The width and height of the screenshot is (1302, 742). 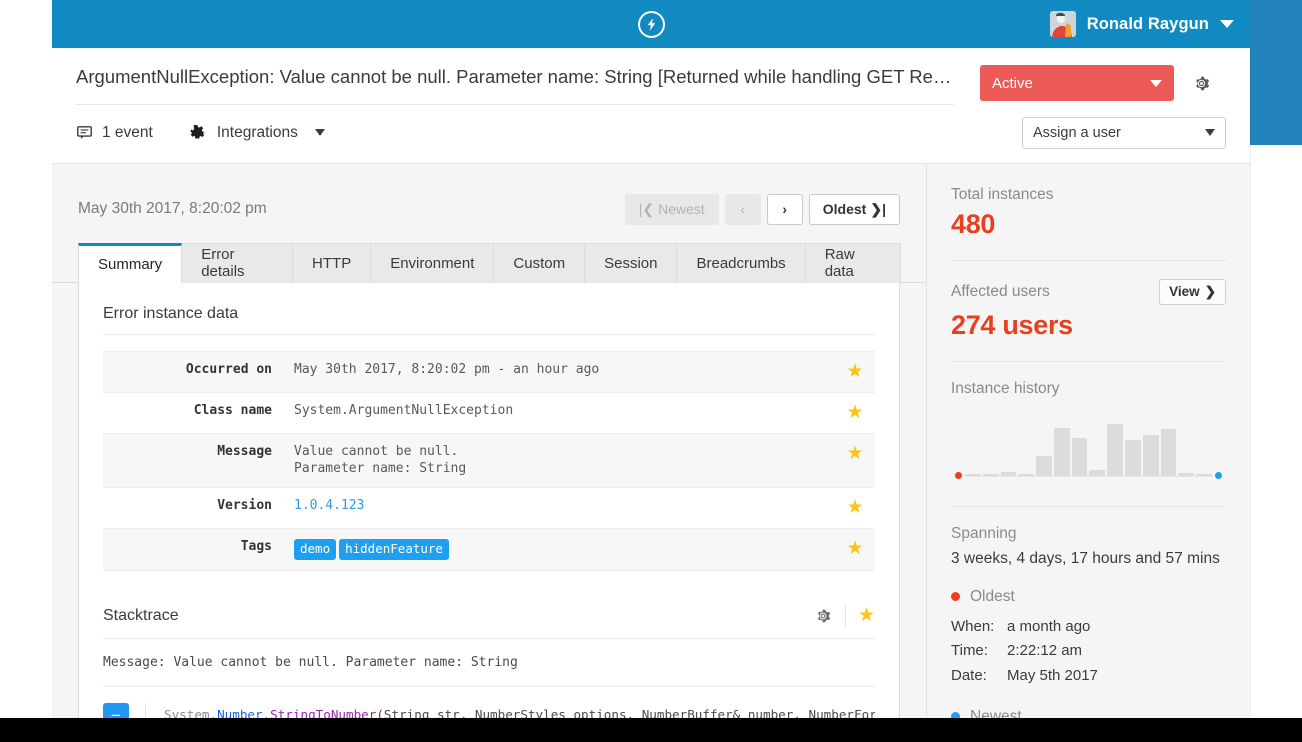 I want to click on affected-users-label: Affected users, so click(x=1000, y=291).